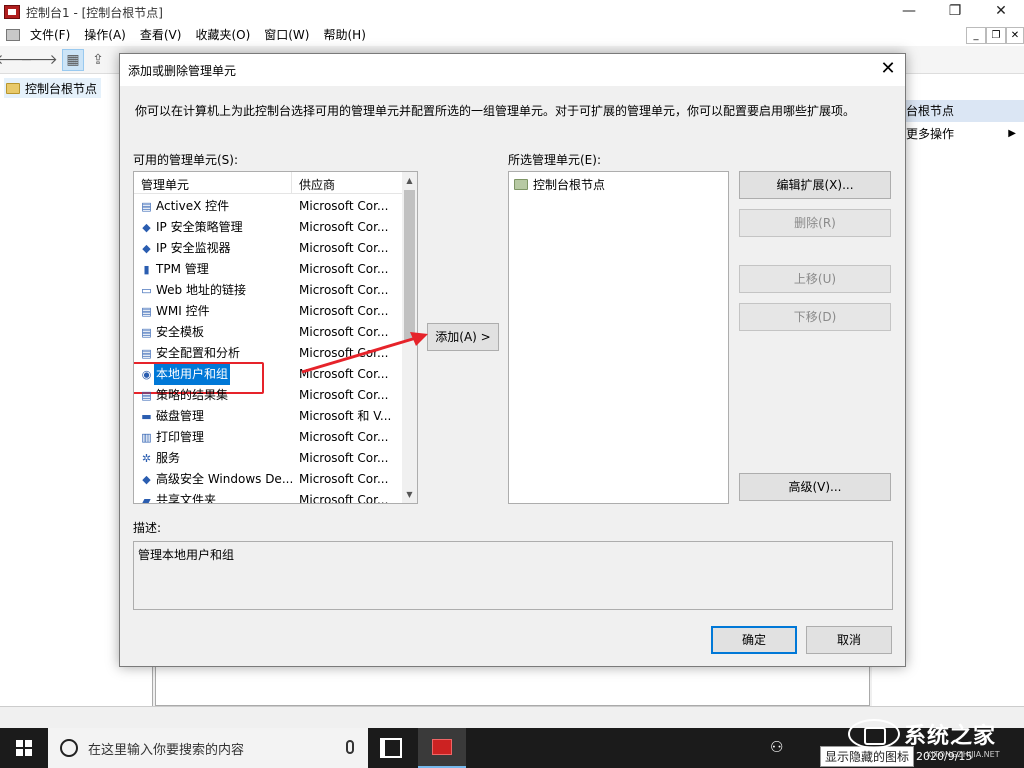 This screenshot has height=768, width=1024. What do you see at coordinates (409, 494) in the screenshot?
I see `scroll-down-icon: ▼` at bounding box center [409, 494].